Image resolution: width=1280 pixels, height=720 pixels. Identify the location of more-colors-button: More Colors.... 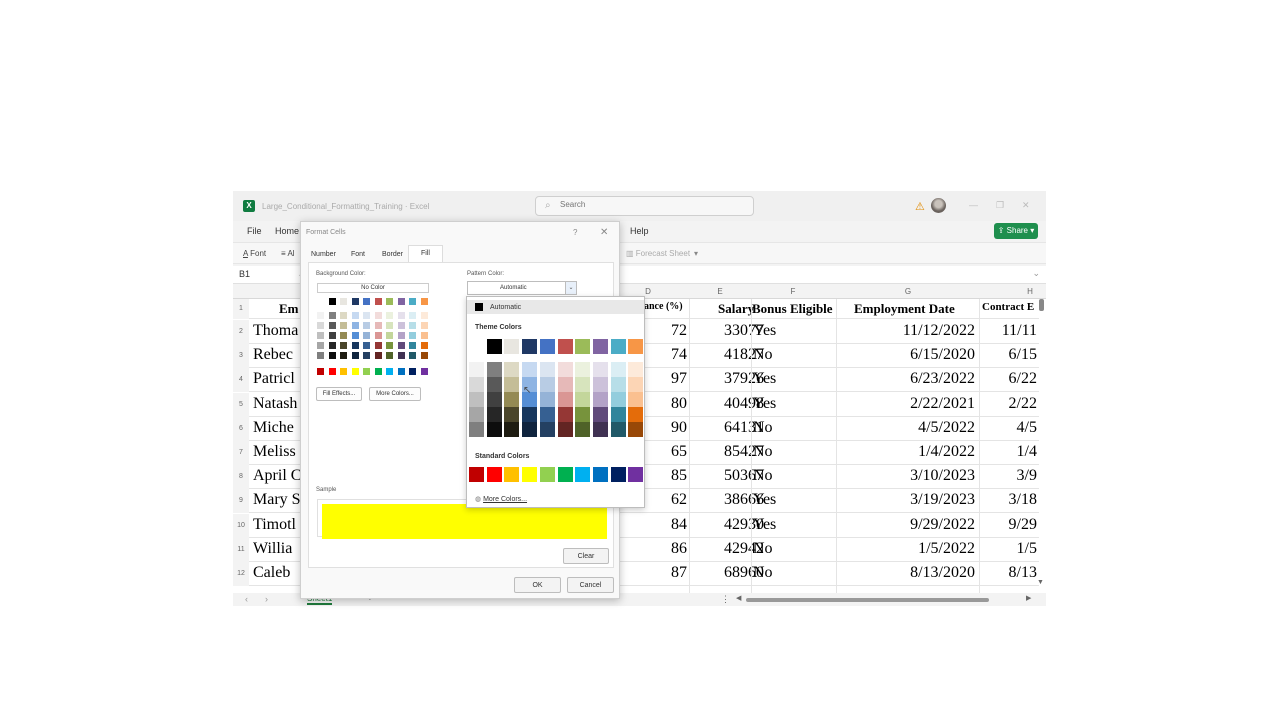
(395, 394).